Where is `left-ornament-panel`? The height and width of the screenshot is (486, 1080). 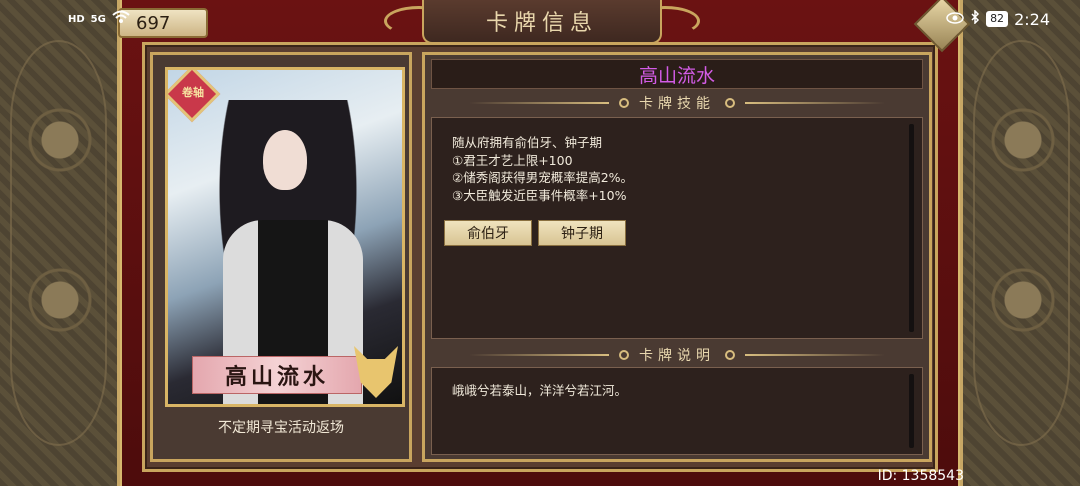
left-ornament-panel is located at coordinates (60, 243).